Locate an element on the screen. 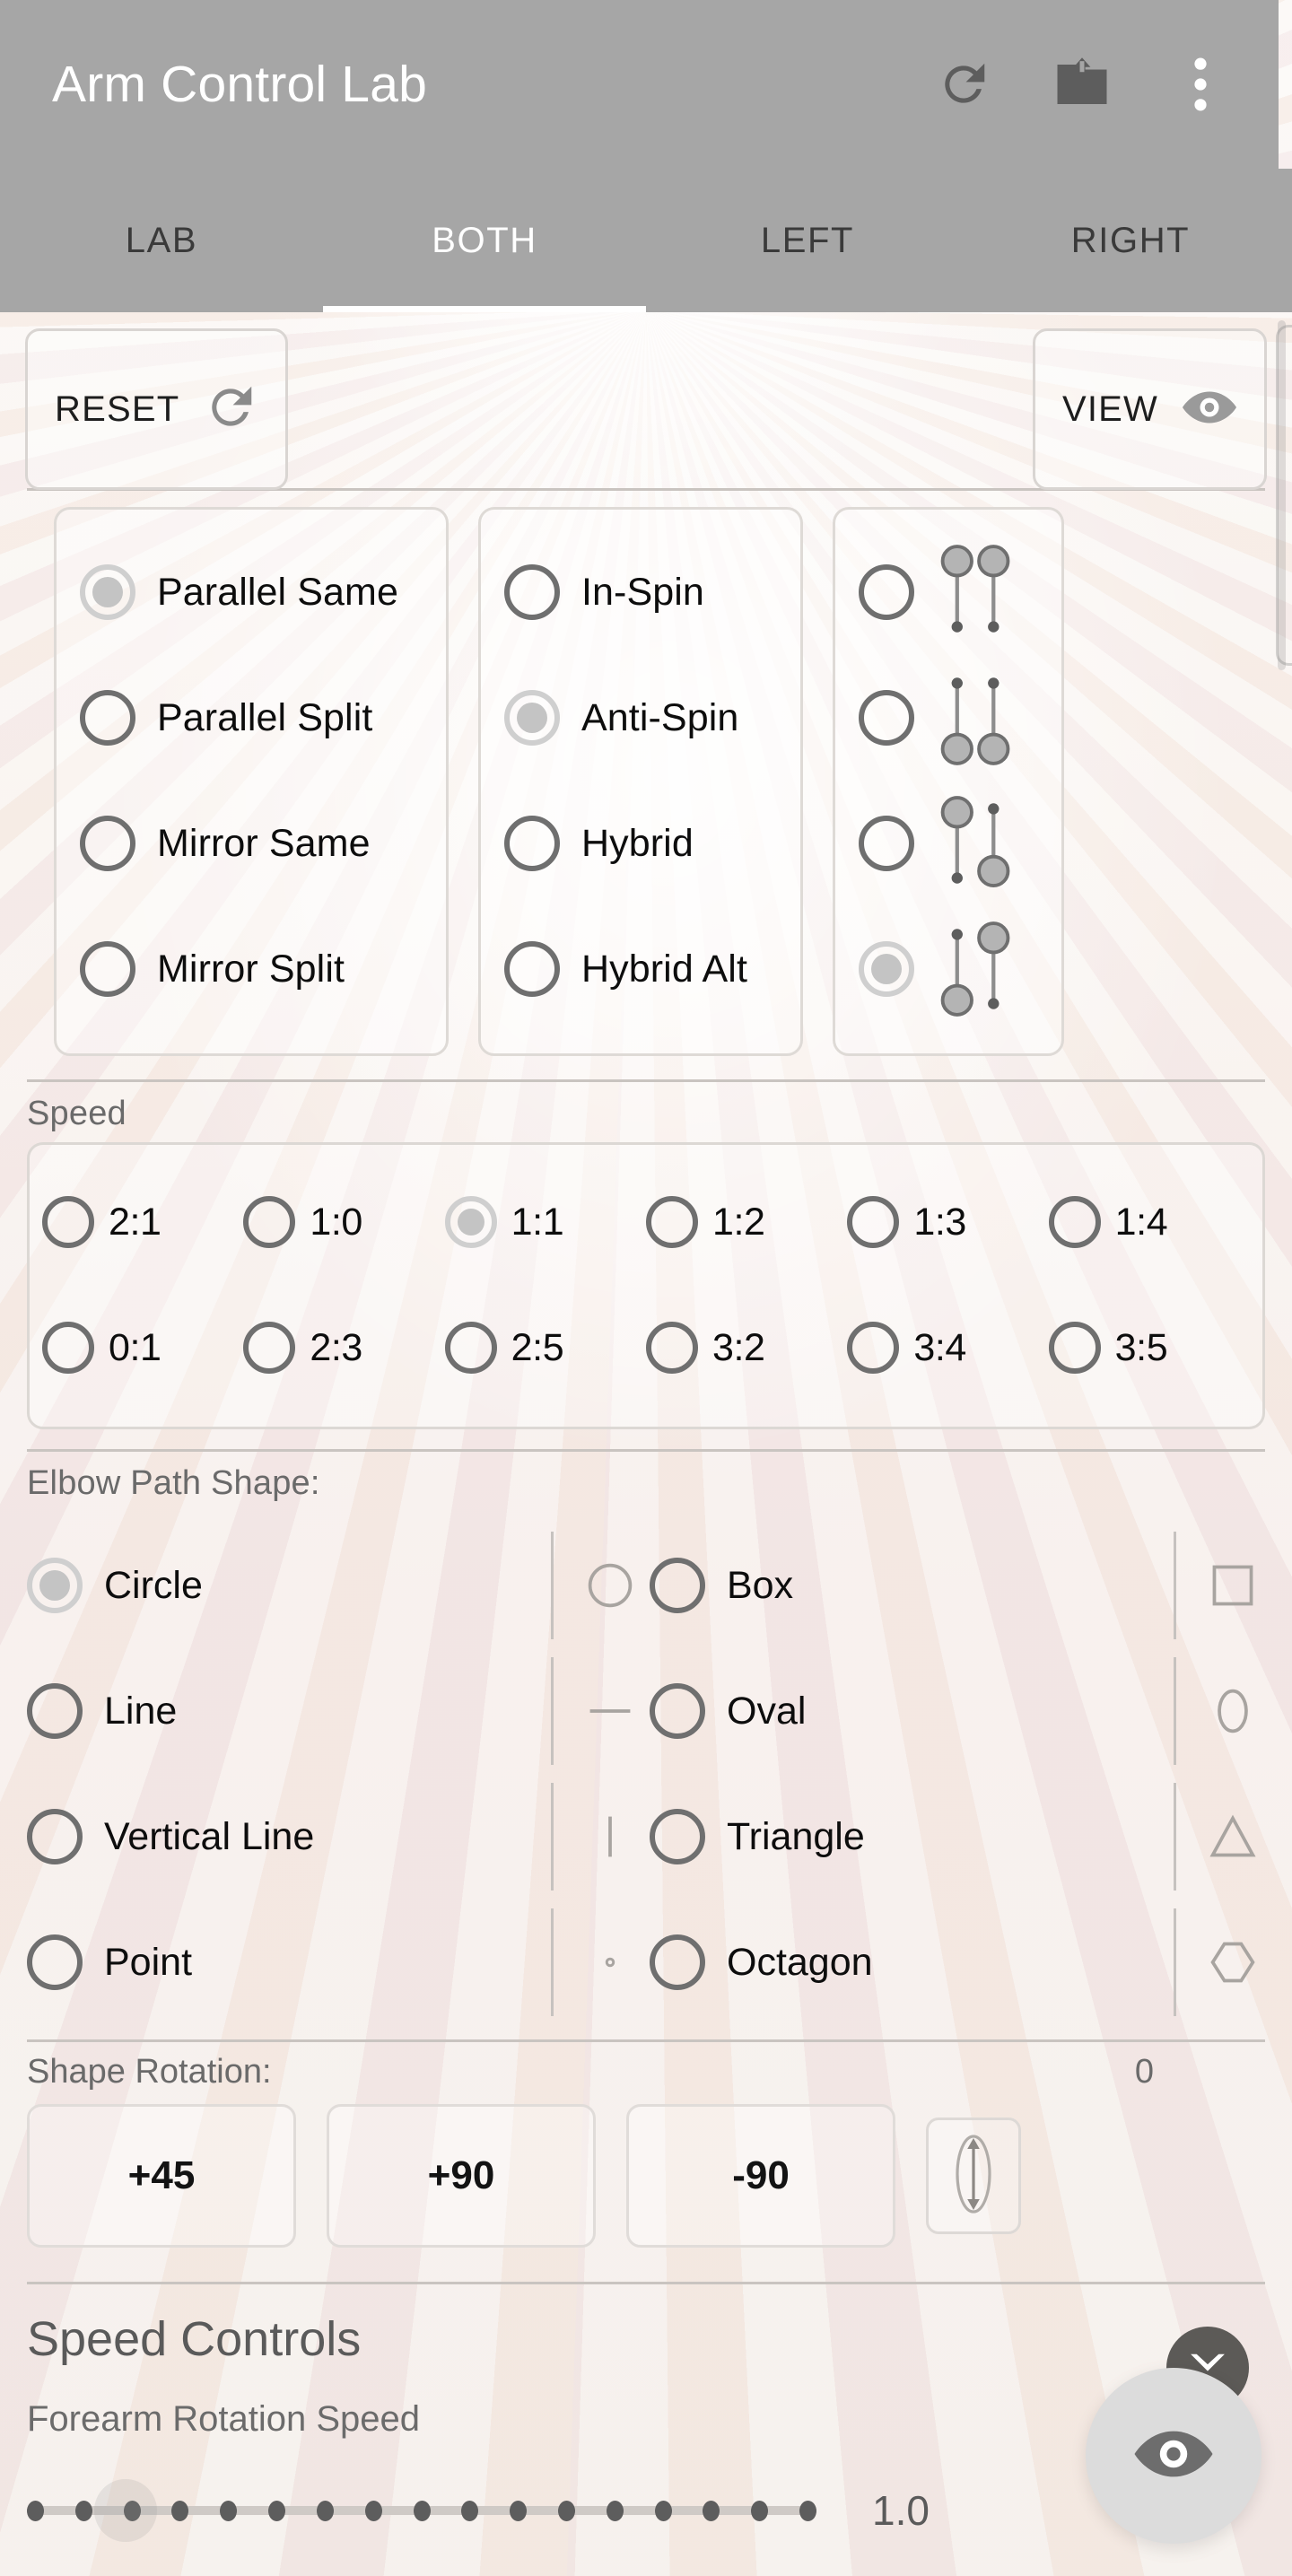 This screenshot has height=2576, width=1292. shape-option-triangle: Triangle is located at coordinates (961, 1837).